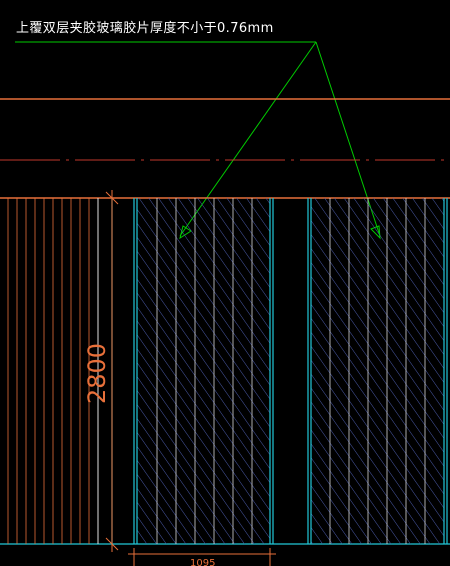 The width and height of the screenshot is (450, 566). I want to click on height-dimension-label: 2800, so click(97, 373).